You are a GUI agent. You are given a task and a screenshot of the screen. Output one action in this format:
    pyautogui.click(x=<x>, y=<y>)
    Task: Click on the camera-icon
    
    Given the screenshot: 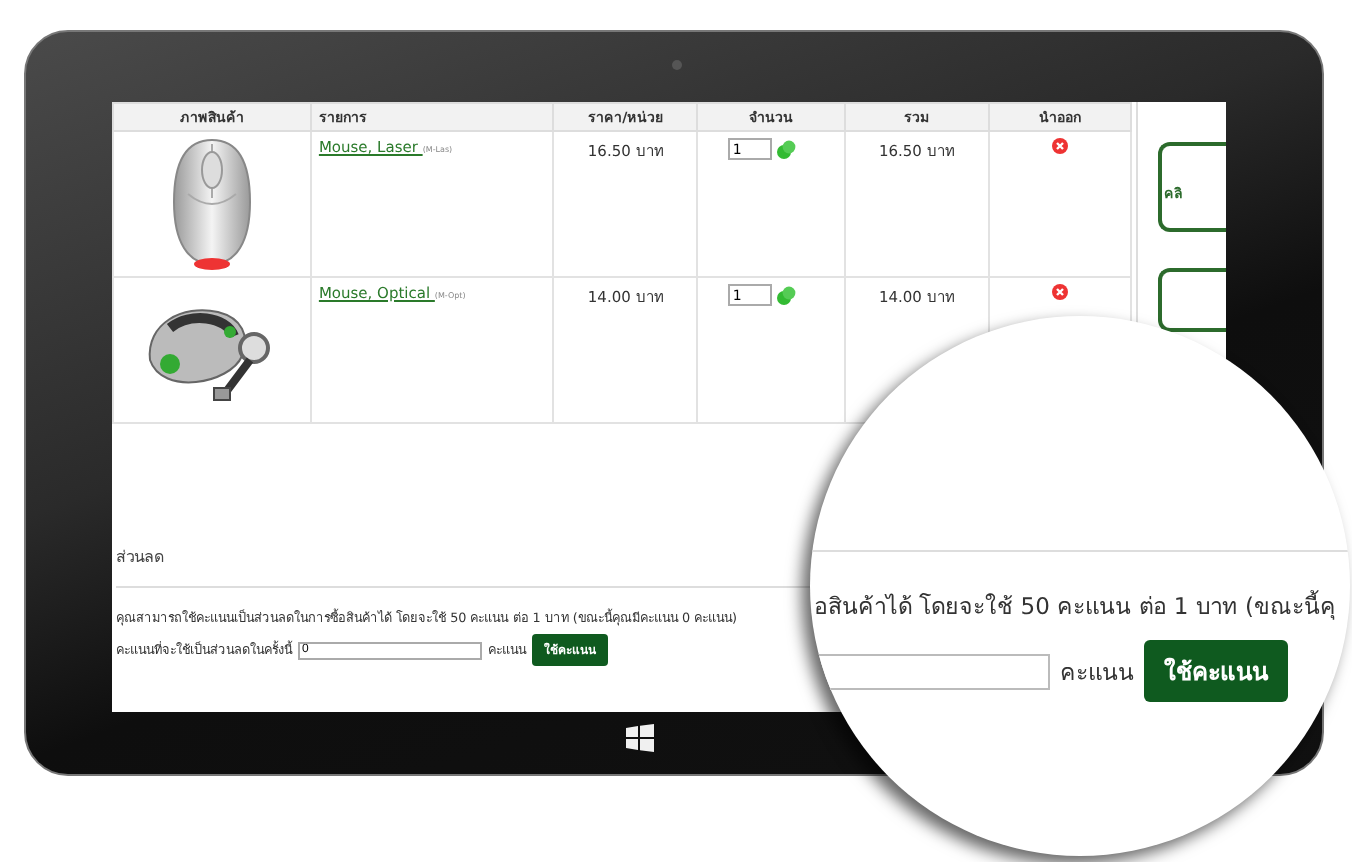 What is the action you would take?
    pyautogui.click(x=677, y=65)
    